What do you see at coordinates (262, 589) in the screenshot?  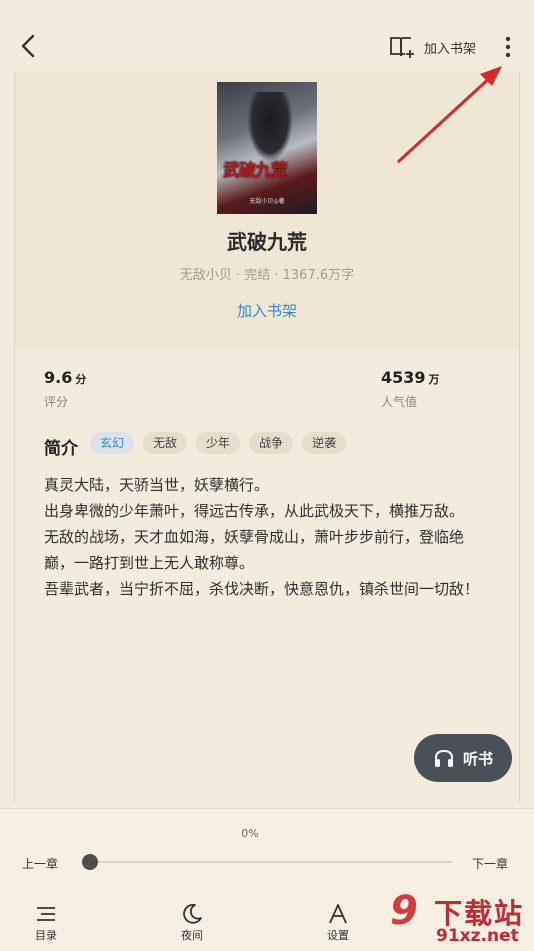 I see `description-paragraph: 吾辈武者，当宁折不屈，杀伐决断，快意恩仇，镇杀世间一切敌！` at bounding box center [262, 589].